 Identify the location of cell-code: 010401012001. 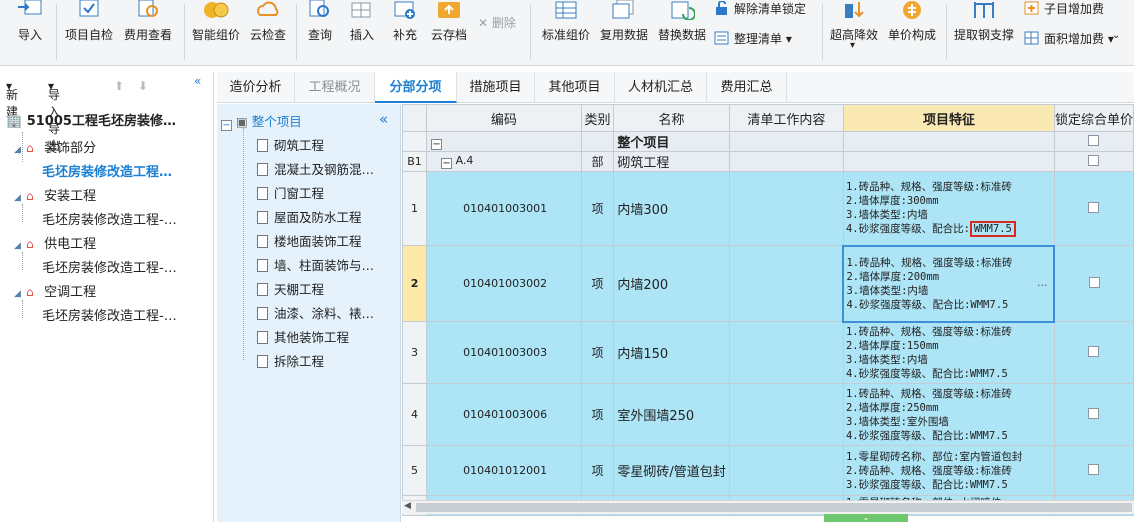
(504, 470).